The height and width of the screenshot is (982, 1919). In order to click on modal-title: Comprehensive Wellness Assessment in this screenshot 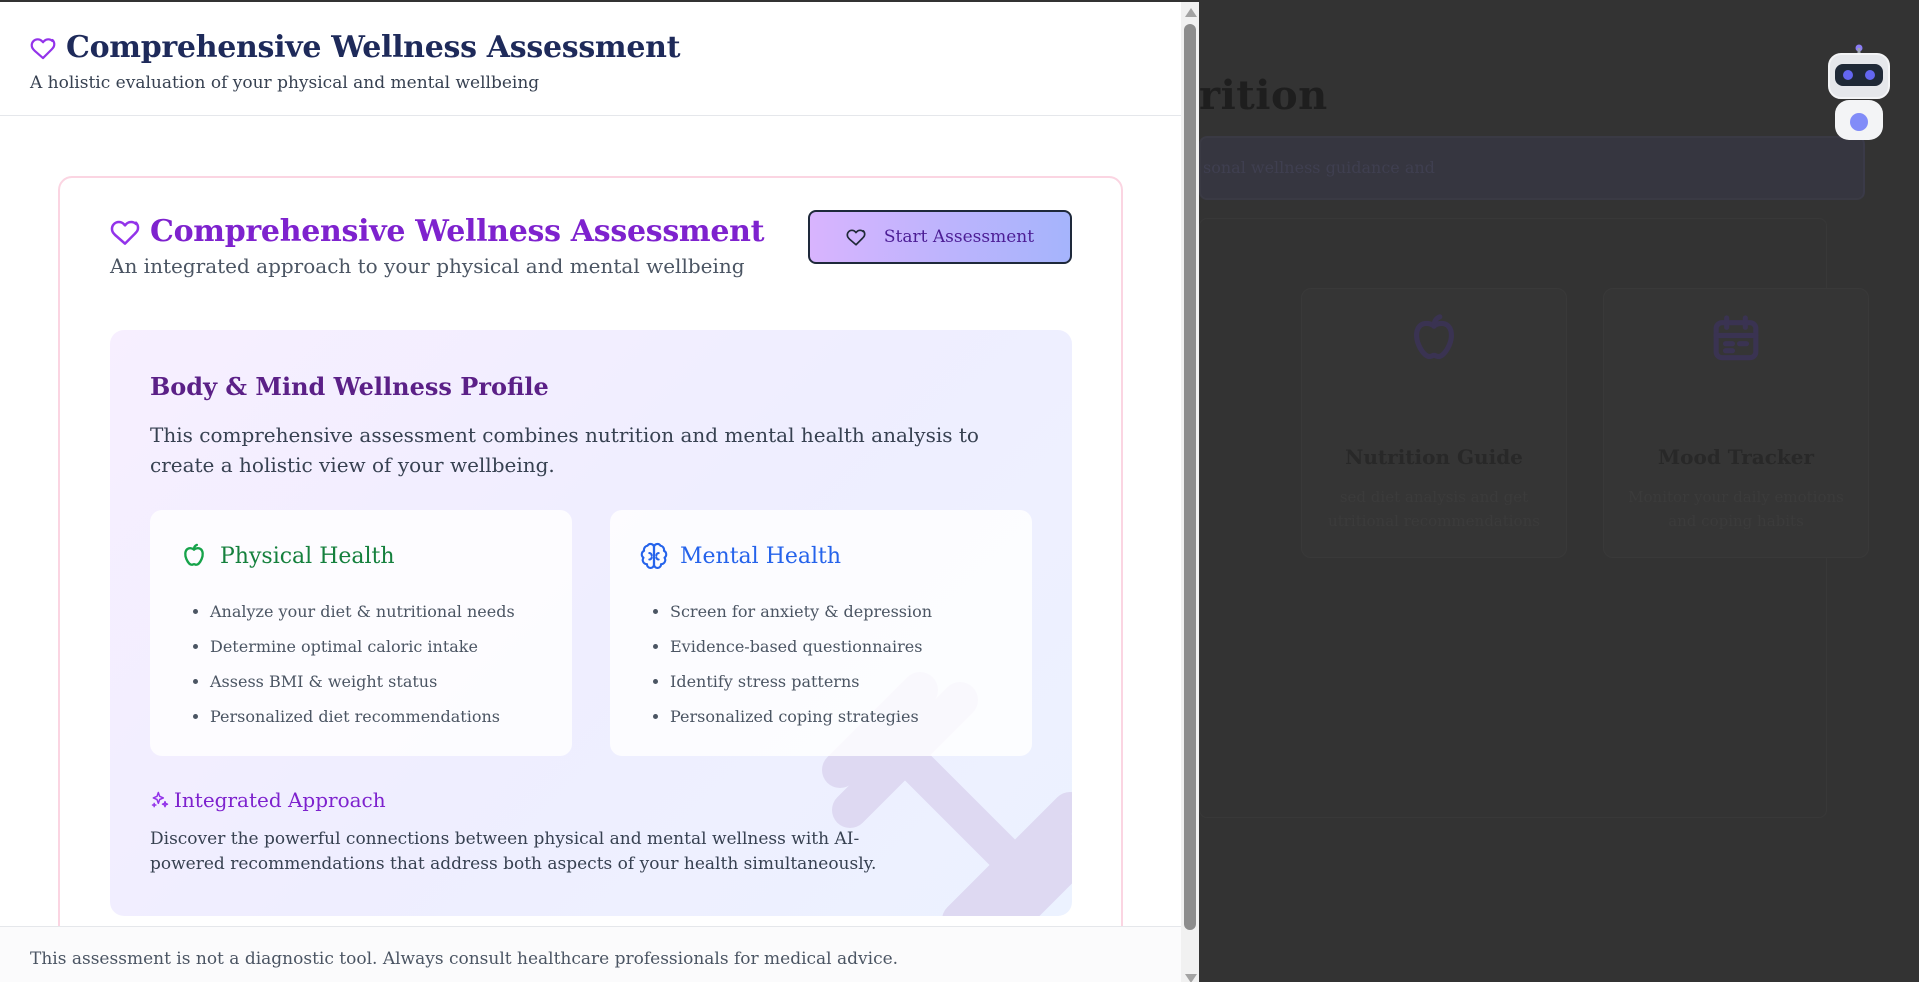, I will do `click(373, 47)`.